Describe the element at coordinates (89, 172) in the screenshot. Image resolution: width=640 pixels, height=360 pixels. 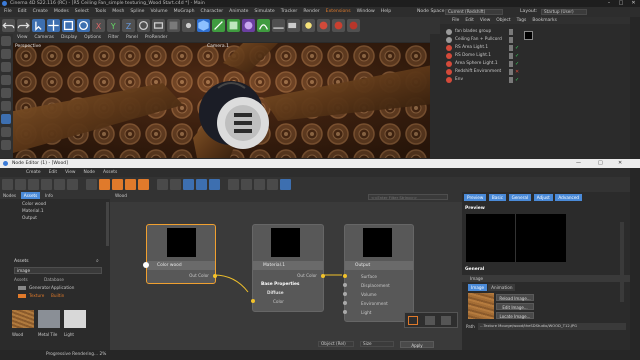
I see `ne-node-menu: Node` at that location.